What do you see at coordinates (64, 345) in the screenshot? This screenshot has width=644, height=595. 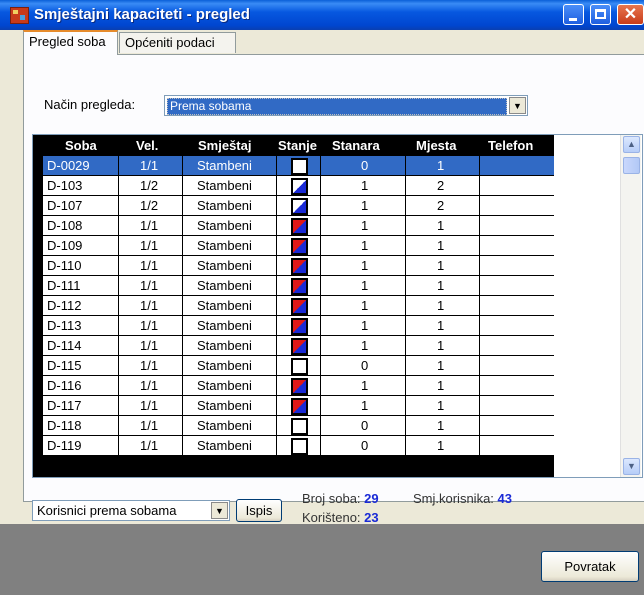 I see `cell-soba: D-114` at bounding box center [64, 345].